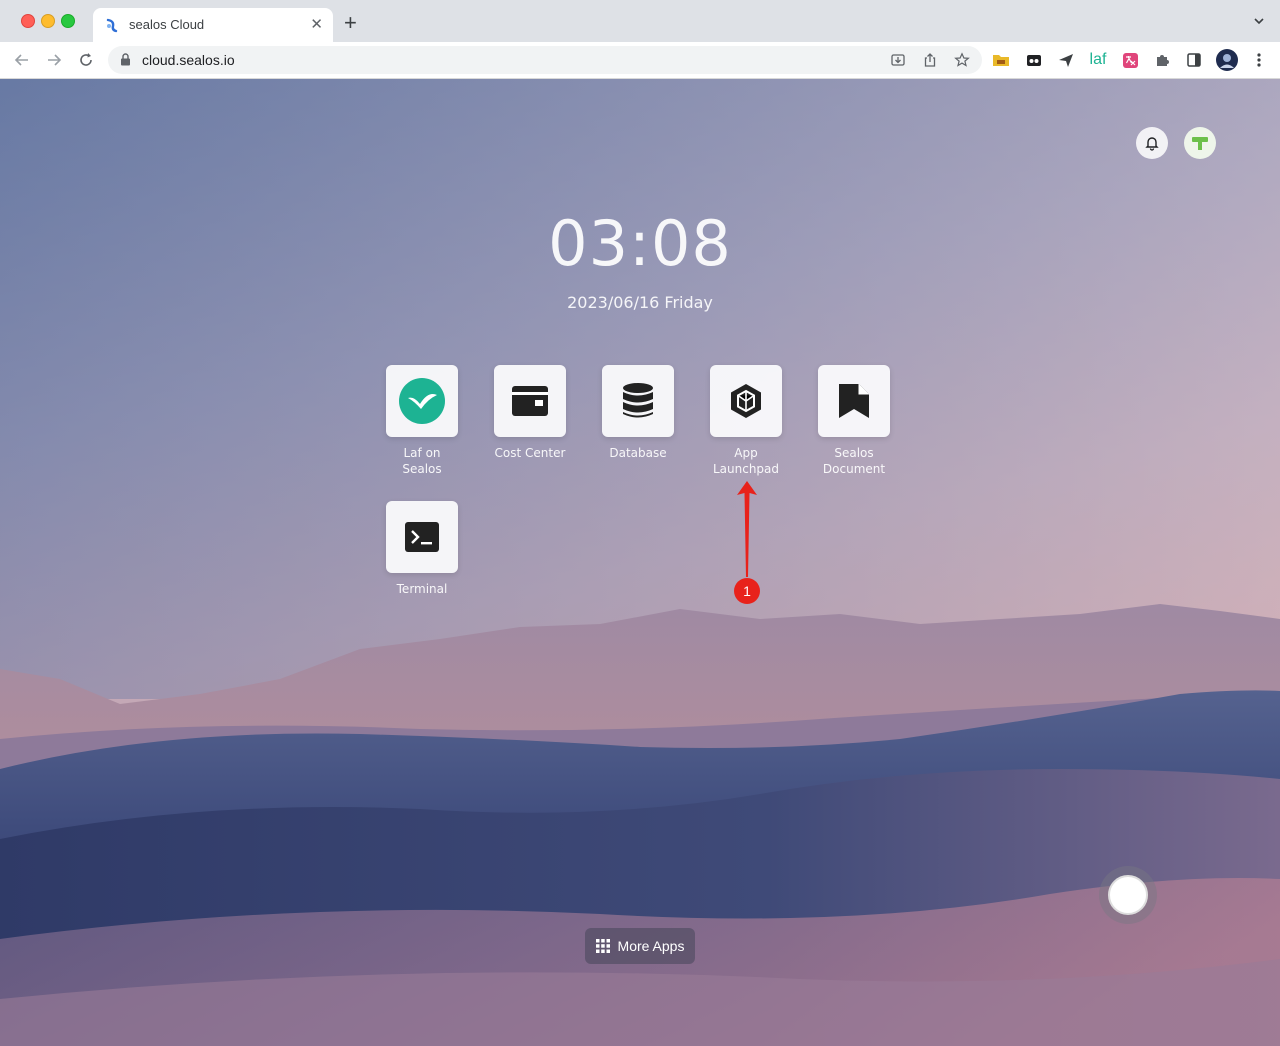 Image resolution: width=1280 pixels, height=1046 pixels. I want to click on share-icon, so click(930, 60).